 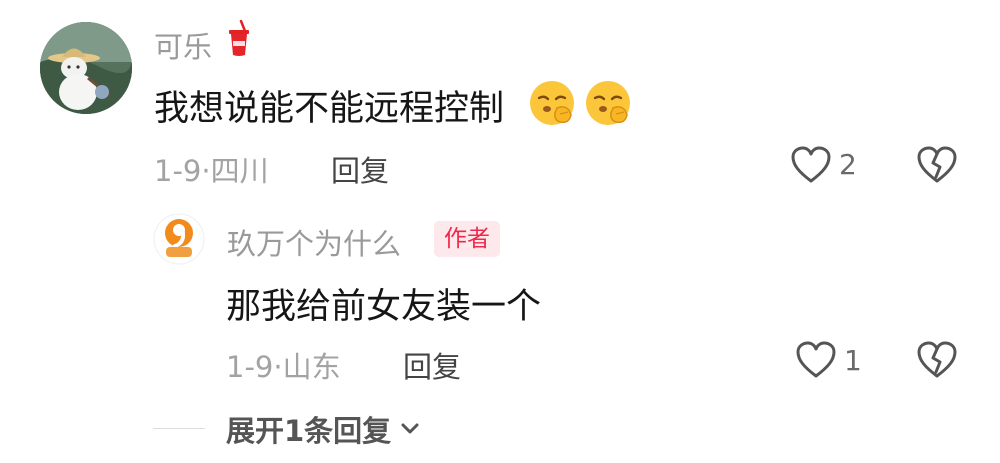 I want to click on reply-text: 那我给前女友装一个, so click(x=384, y=307).